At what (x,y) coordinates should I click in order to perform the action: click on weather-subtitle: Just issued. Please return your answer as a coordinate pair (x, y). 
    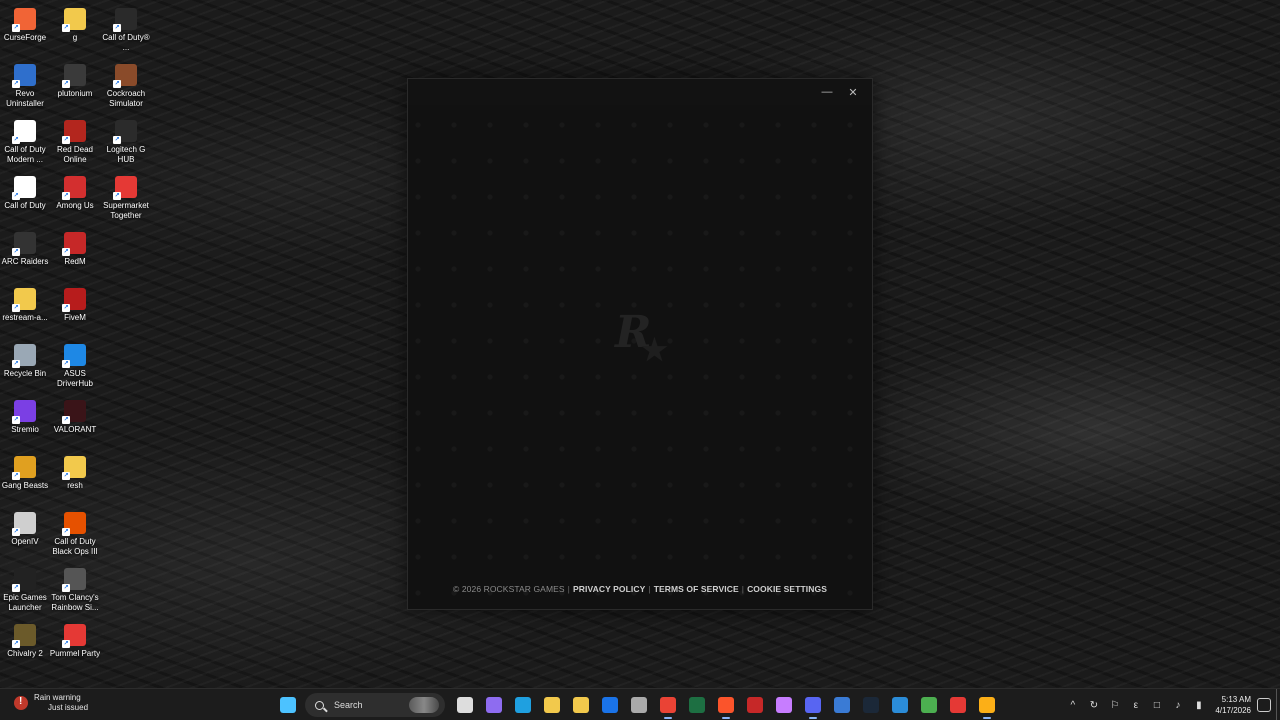
    Looking at the image, I should click on (68, 707).